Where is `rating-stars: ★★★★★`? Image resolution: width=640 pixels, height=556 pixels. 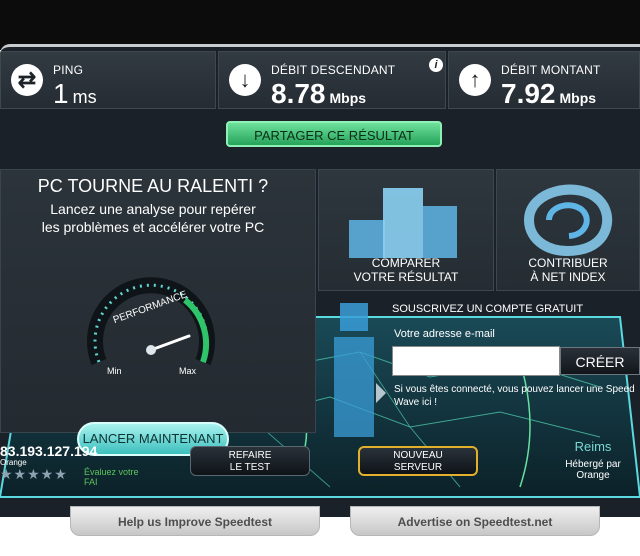
rating-stars: ★★★★★ is located at coordinates (34, 474).